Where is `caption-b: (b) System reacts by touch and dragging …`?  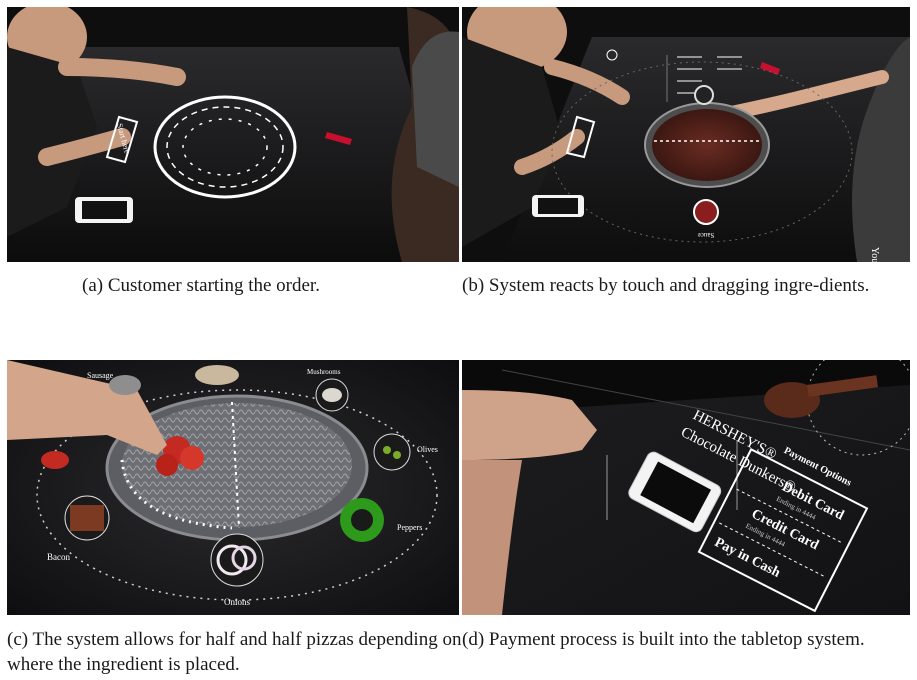 caption-b: (b) System reacts by touch and dragging … is located at coordinates (666, 285).